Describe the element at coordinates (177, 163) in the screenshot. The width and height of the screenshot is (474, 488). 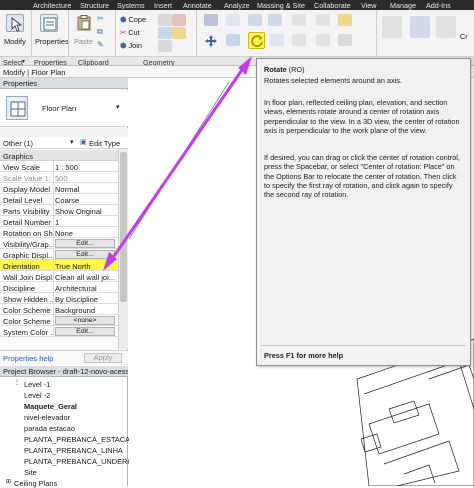
I see `annotation-arrow-icon` at that location.